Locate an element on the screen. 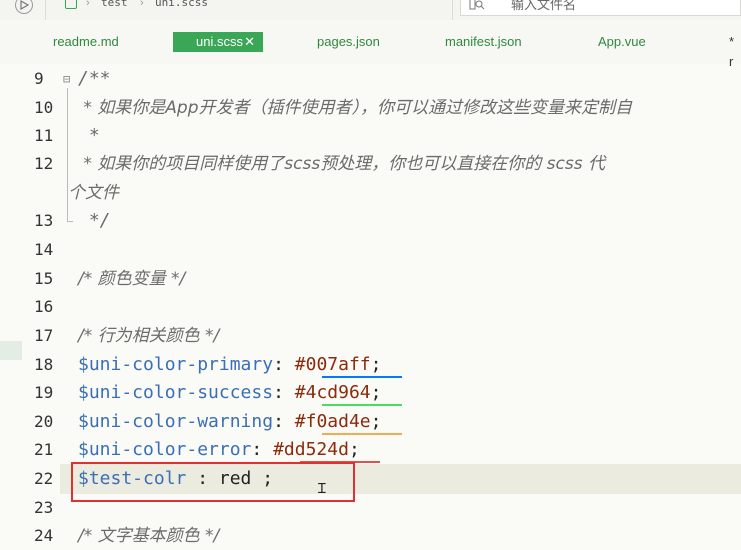  line-number: 23 is located at coordinates (44, 507).